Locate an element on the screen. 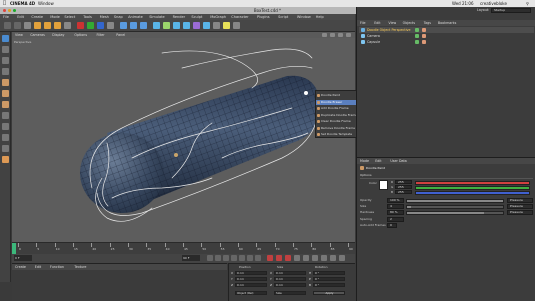 This screenshot has height=301, width=535. size-mode-select: Size is located at coordinates (290, 293).